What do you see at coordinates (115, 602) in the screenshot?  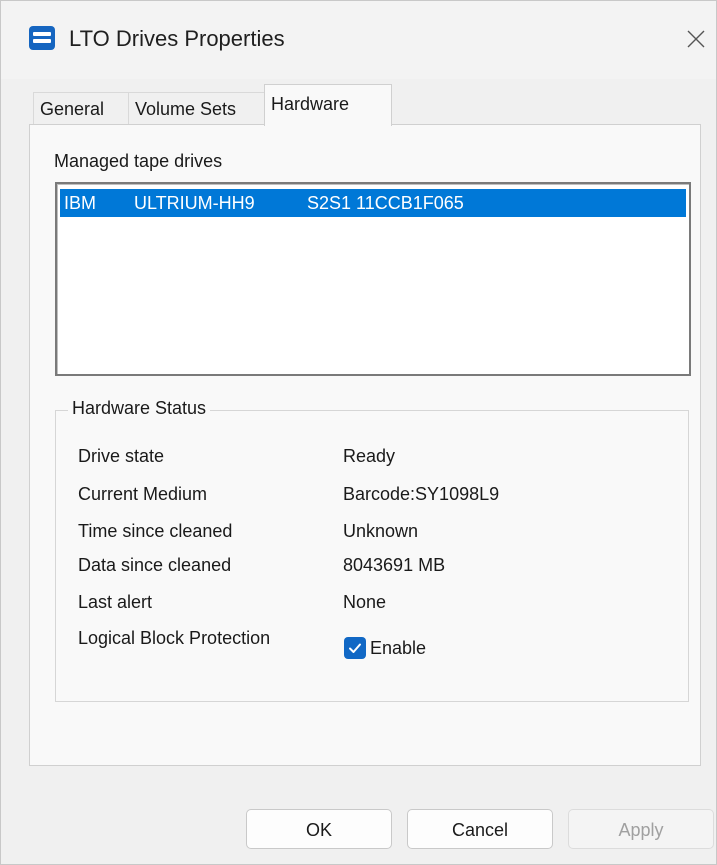 I see `last-alert-label: Last alert` at bounding box center [115, 602].